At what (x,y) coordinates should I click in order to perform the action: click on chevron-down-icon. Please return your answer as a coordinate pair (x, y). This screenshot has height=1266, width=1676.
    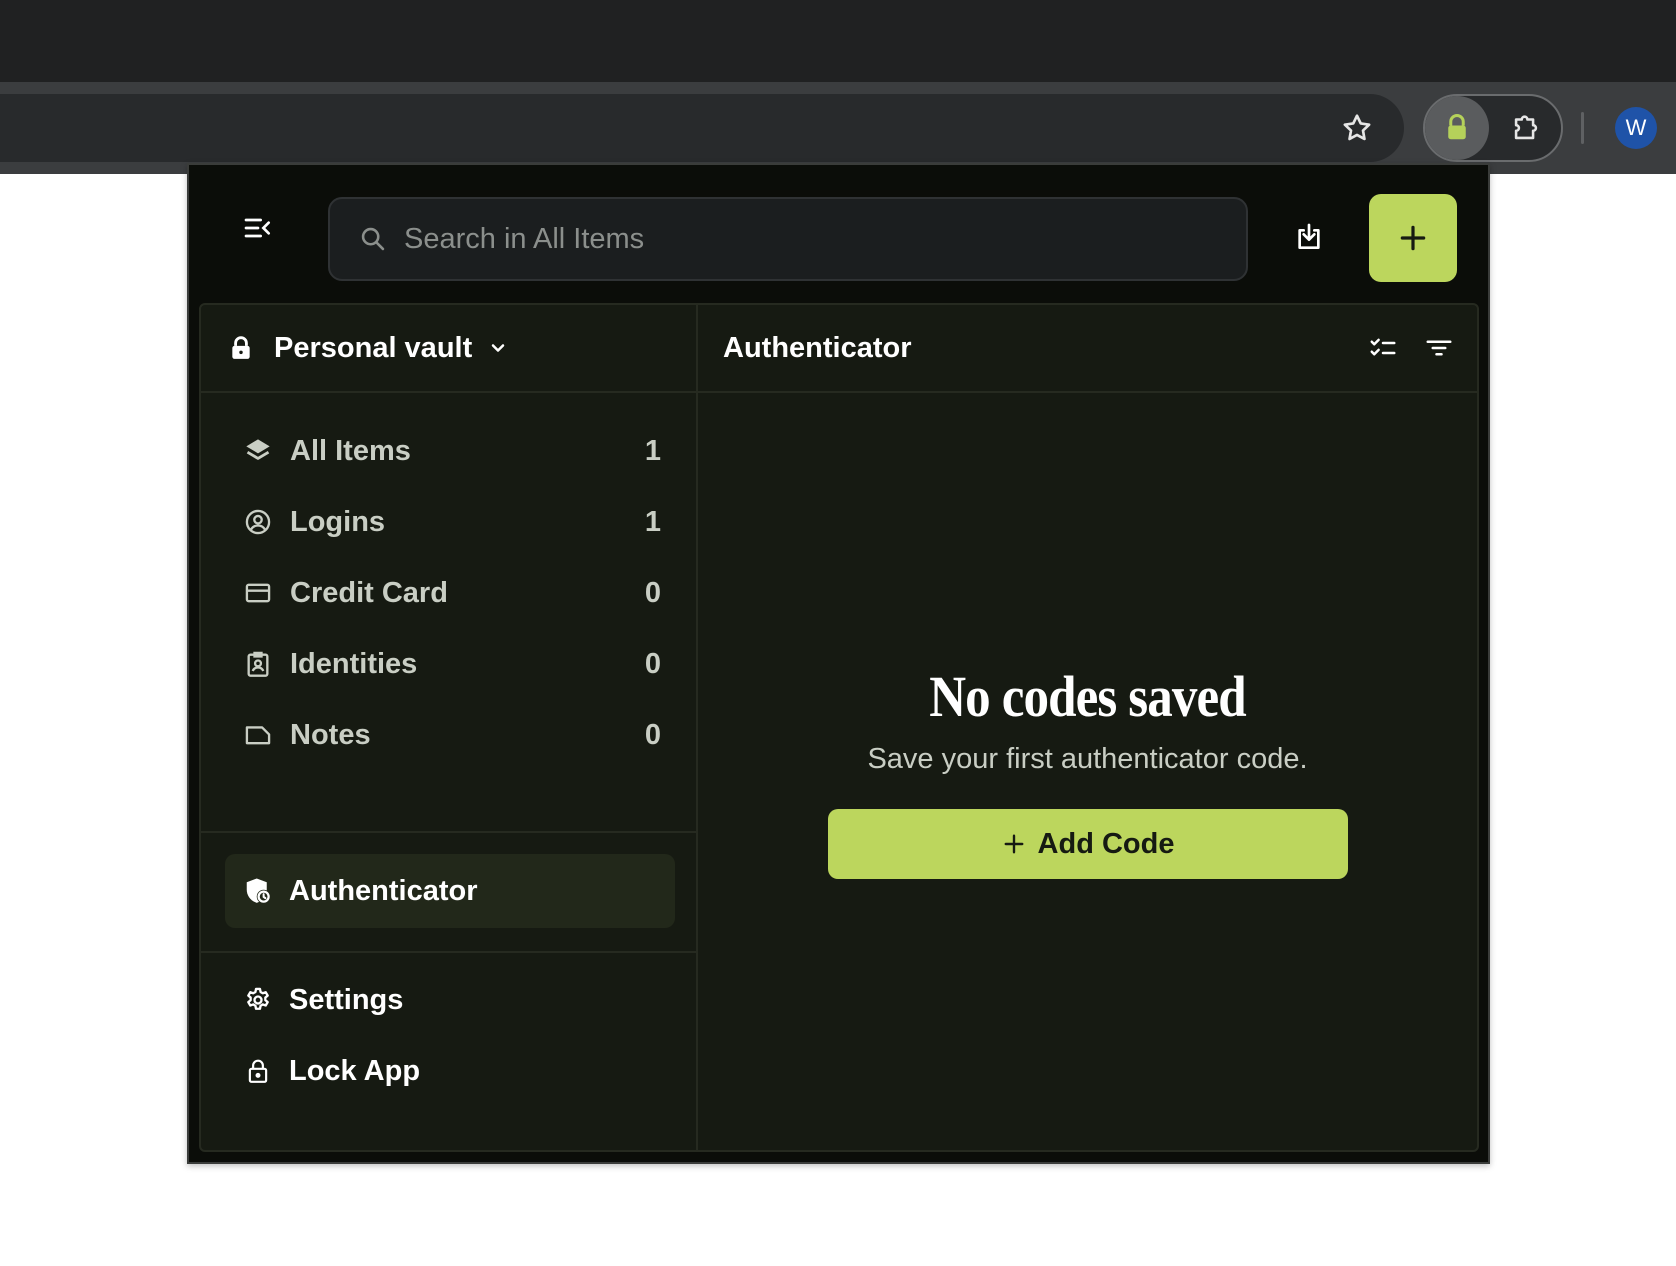
    Looking at the image, I should click on (498, 348).